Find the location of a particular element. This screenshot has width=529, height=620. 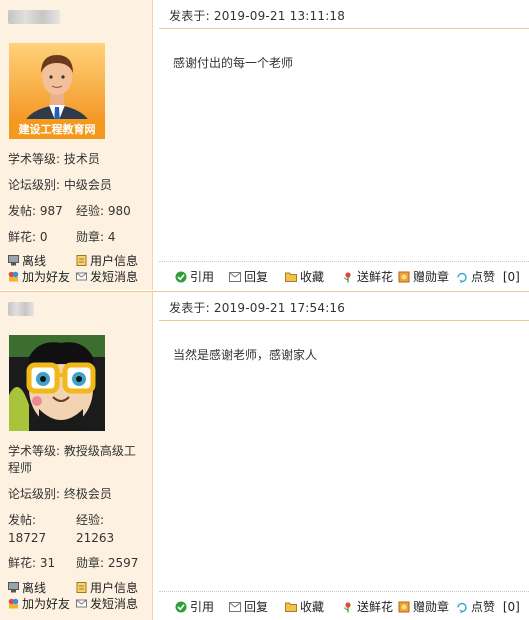

post-body: 当然是感谢老师，感谢家人 is located at coordinates (245, 355).